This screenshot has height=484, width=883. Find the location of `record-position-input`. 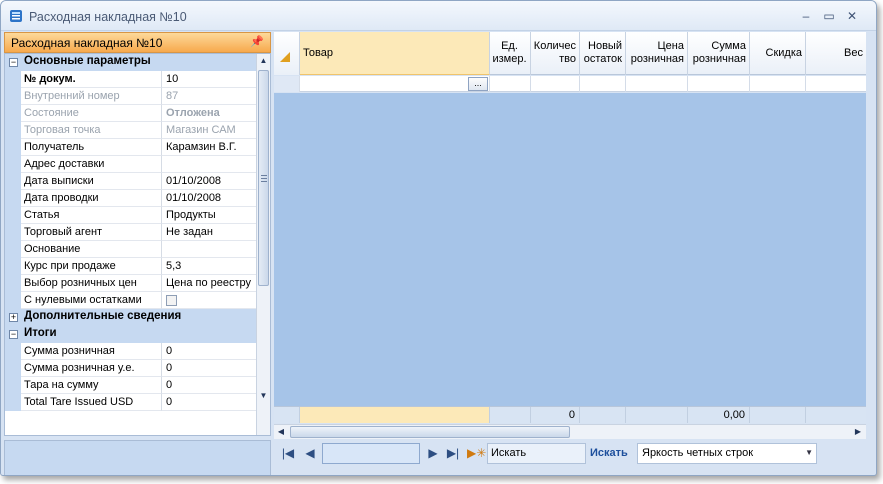

record-position-input is located at coordinates (371, 453).